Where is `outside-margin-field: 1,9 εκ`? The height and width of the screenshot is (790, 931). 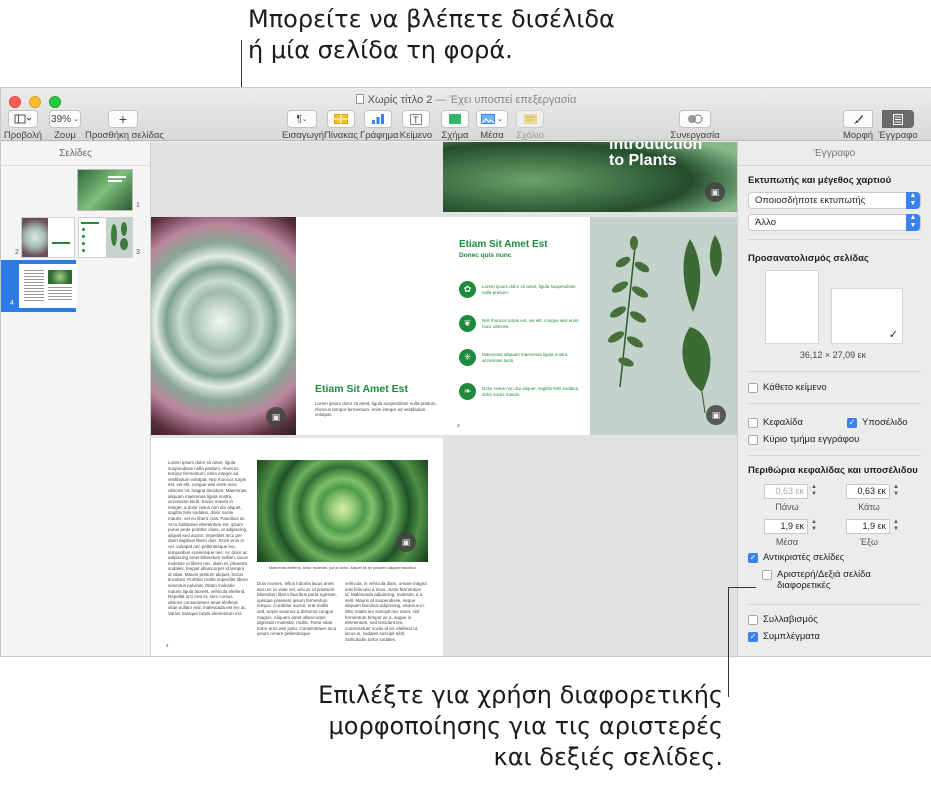
outside-margin-field: 1,9 εκ is located at coordinates (868, 526).